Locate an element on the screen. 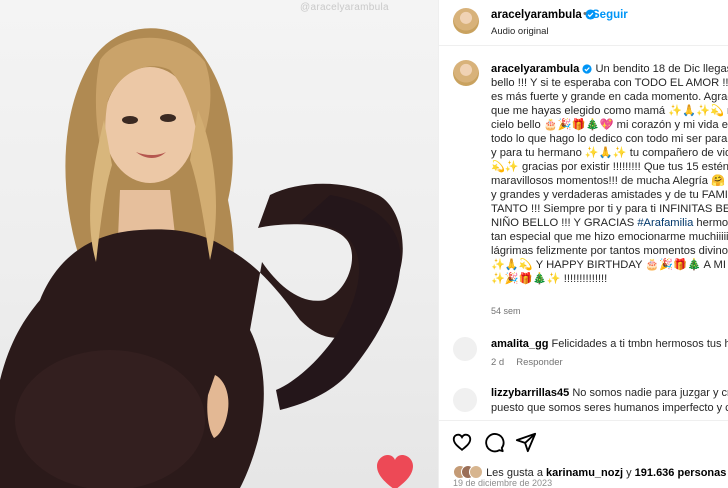 Image resolution: width=728 pixels, height=488 pixels. caption-timestamp: 54 sem is located at coordinates (506, 311).